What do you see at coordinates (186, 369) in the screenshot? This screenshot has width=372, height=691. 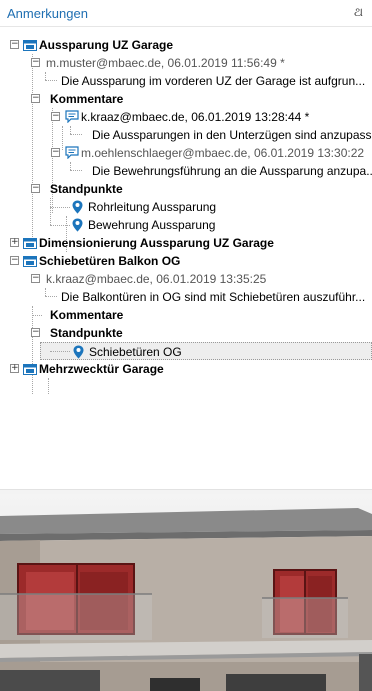 I see `topic-row: + Mehrzwecktür Garage` at bounding box center [186, 369].